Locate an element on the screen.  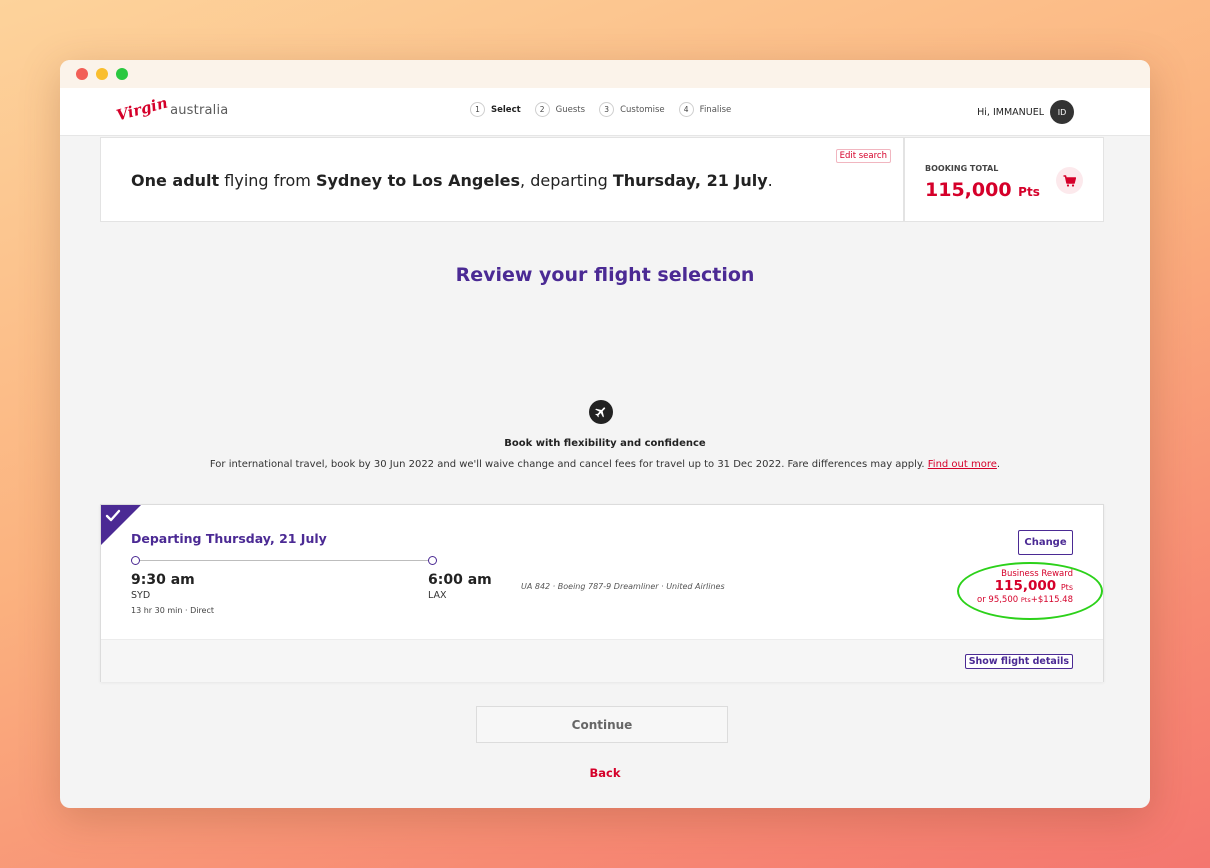
change-button: Change is located at coordinates (1045, 542).